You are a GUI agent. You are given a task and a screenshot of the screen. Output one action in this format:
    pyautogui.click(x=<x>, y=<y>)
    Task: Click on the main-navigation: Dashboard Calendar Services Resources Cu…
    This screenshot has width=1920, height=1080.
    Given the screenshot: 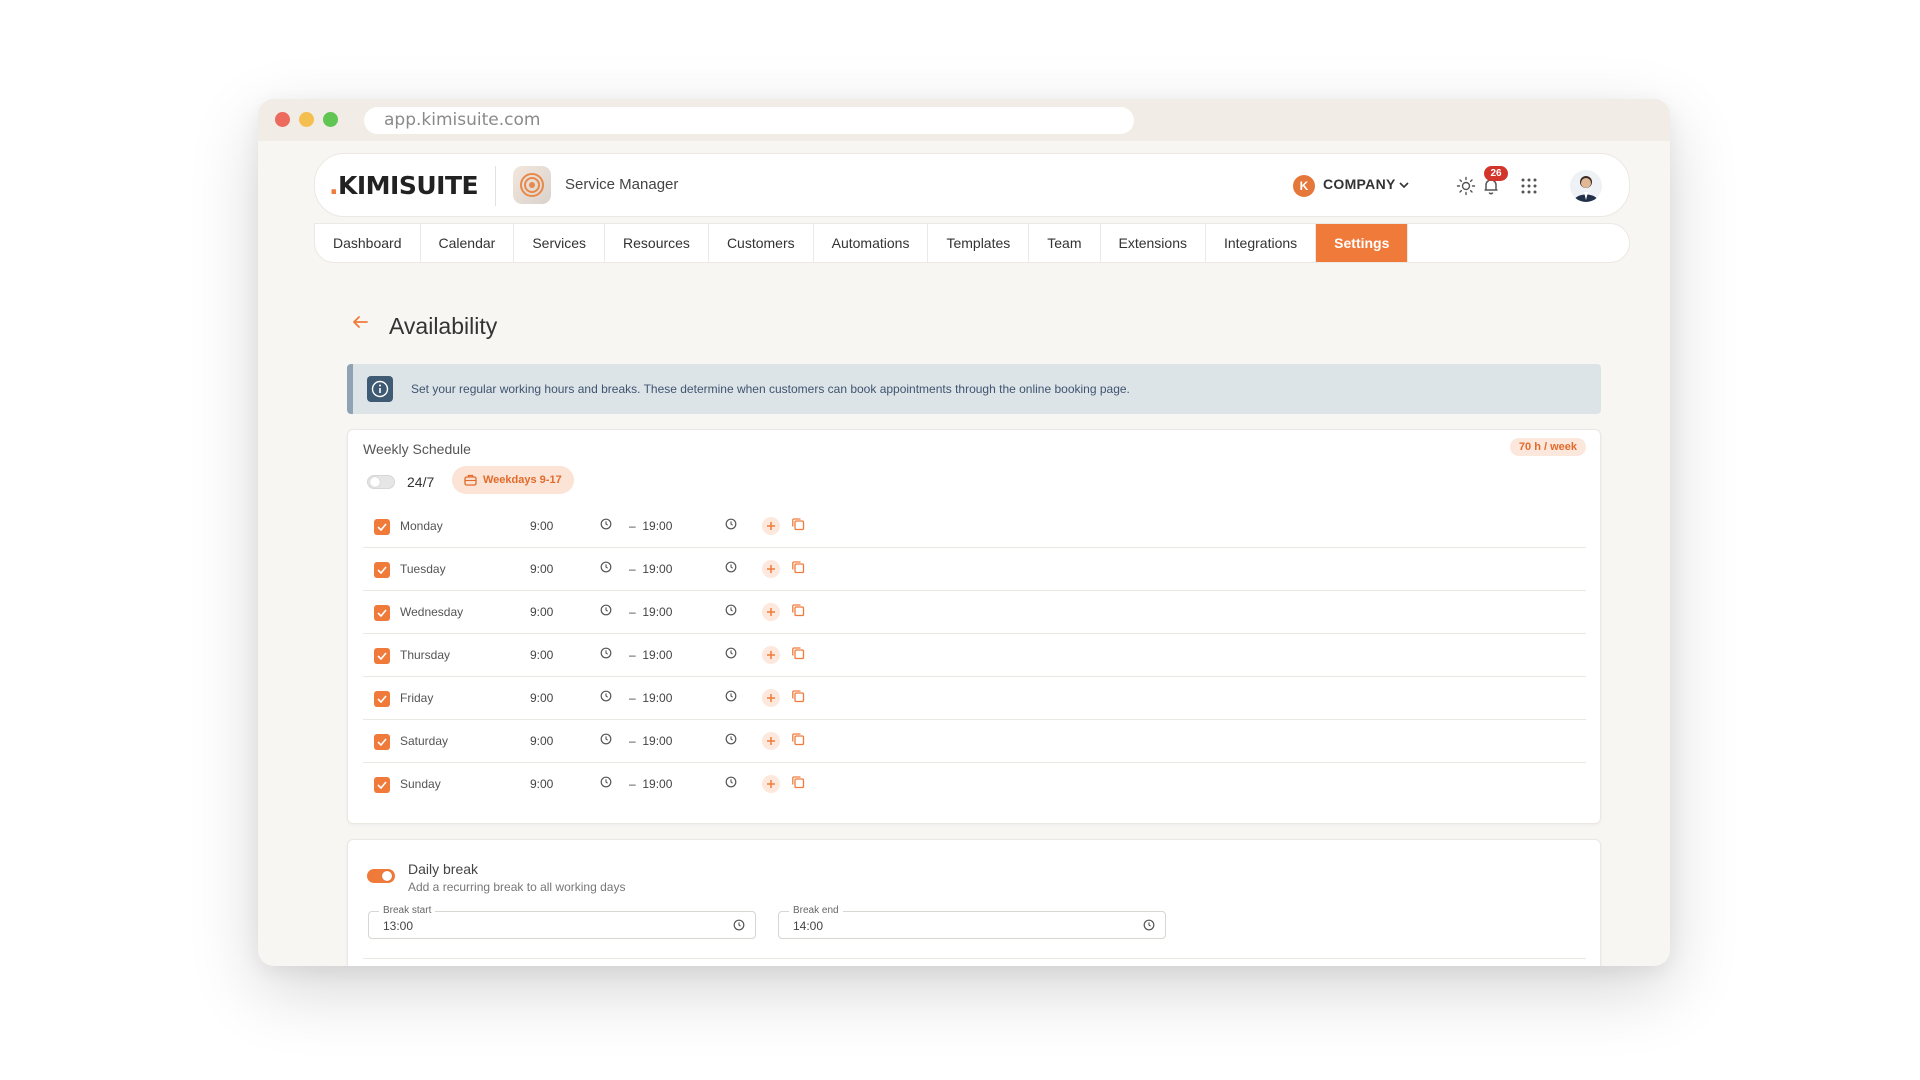 What is the action you would take?
    pyautogui.click(x=972, y=243)
    